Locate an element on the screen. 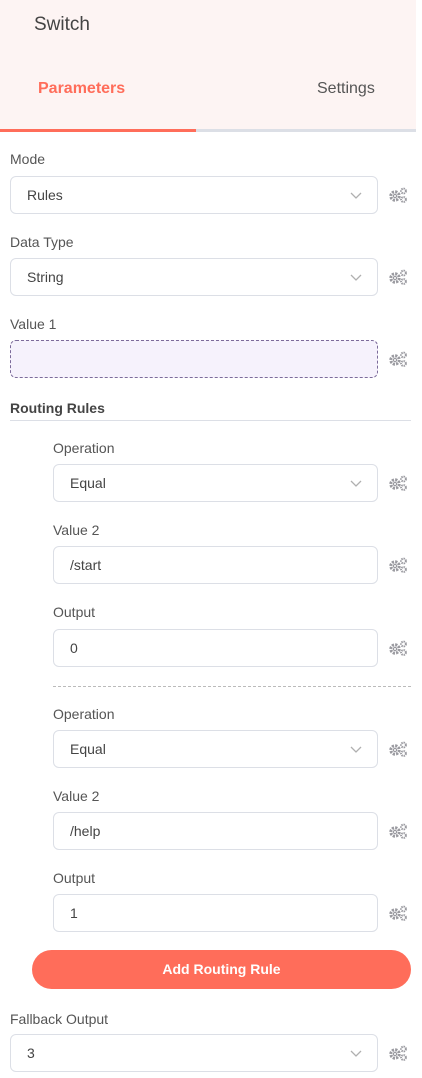 This screenshot has height=1078, width=422. tab-active-indicator is located at coordinates (98, 130).